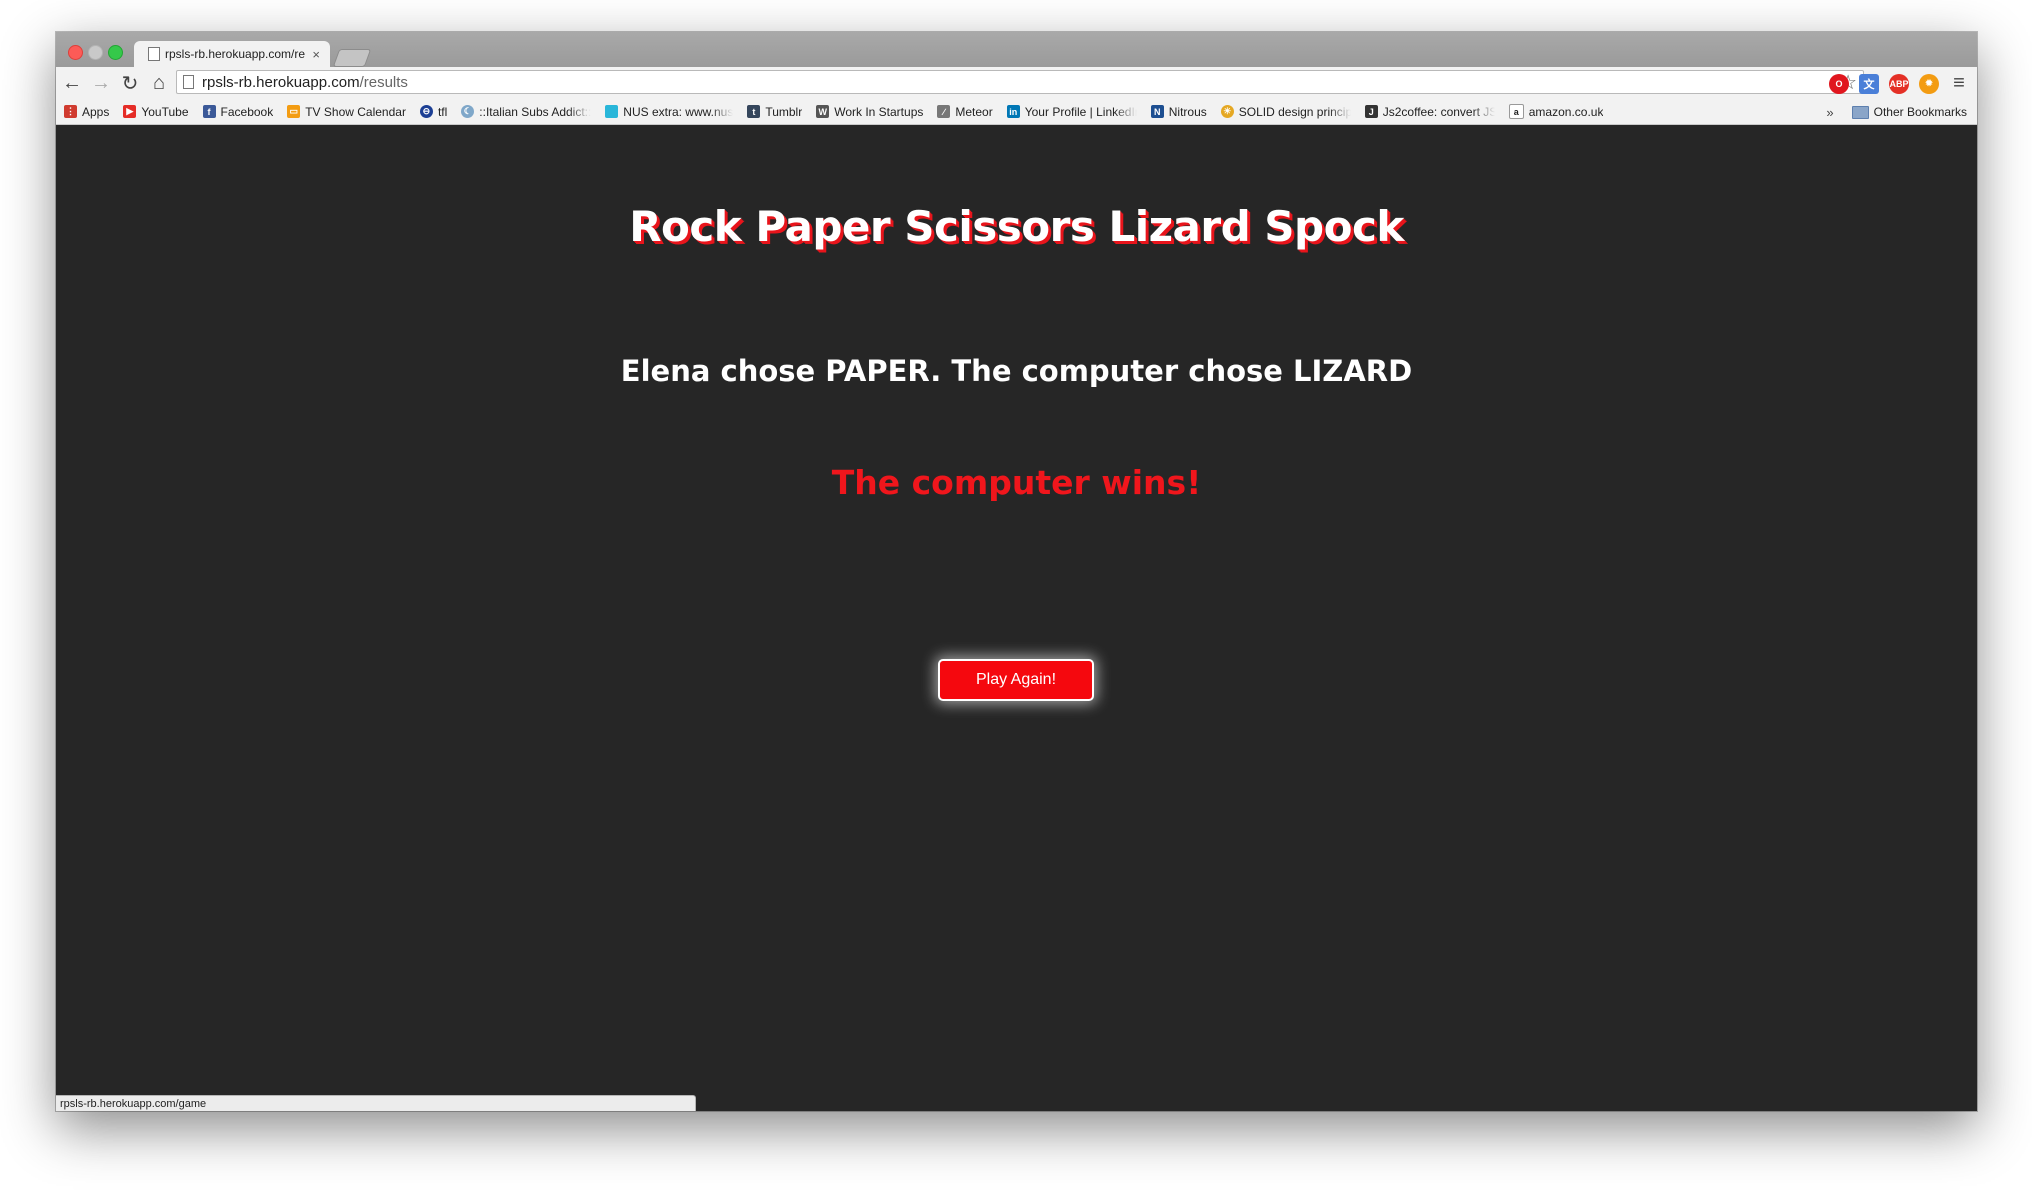  I want to click on bookmark-tv-show-calendar: ▭ TV Show Calendar, so click(346, 112).